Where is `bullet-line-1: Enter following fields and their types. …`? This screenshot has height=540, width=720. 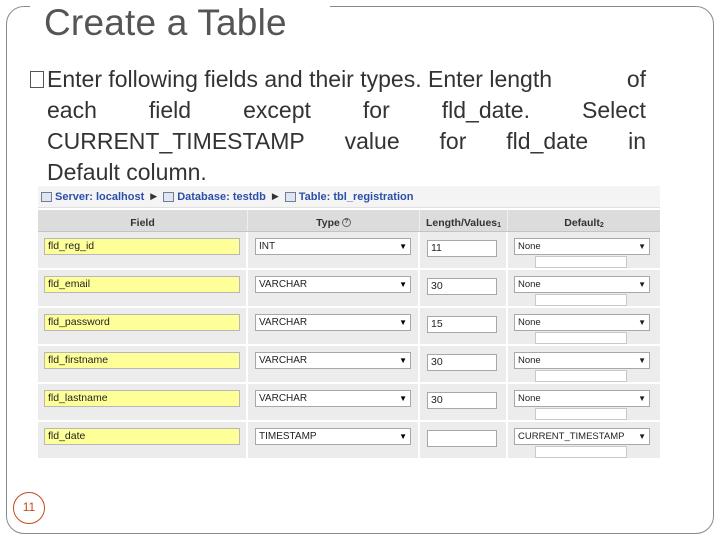 bullet-line-1: Enter following fields and their types. … is located at coordinates (338, 79).